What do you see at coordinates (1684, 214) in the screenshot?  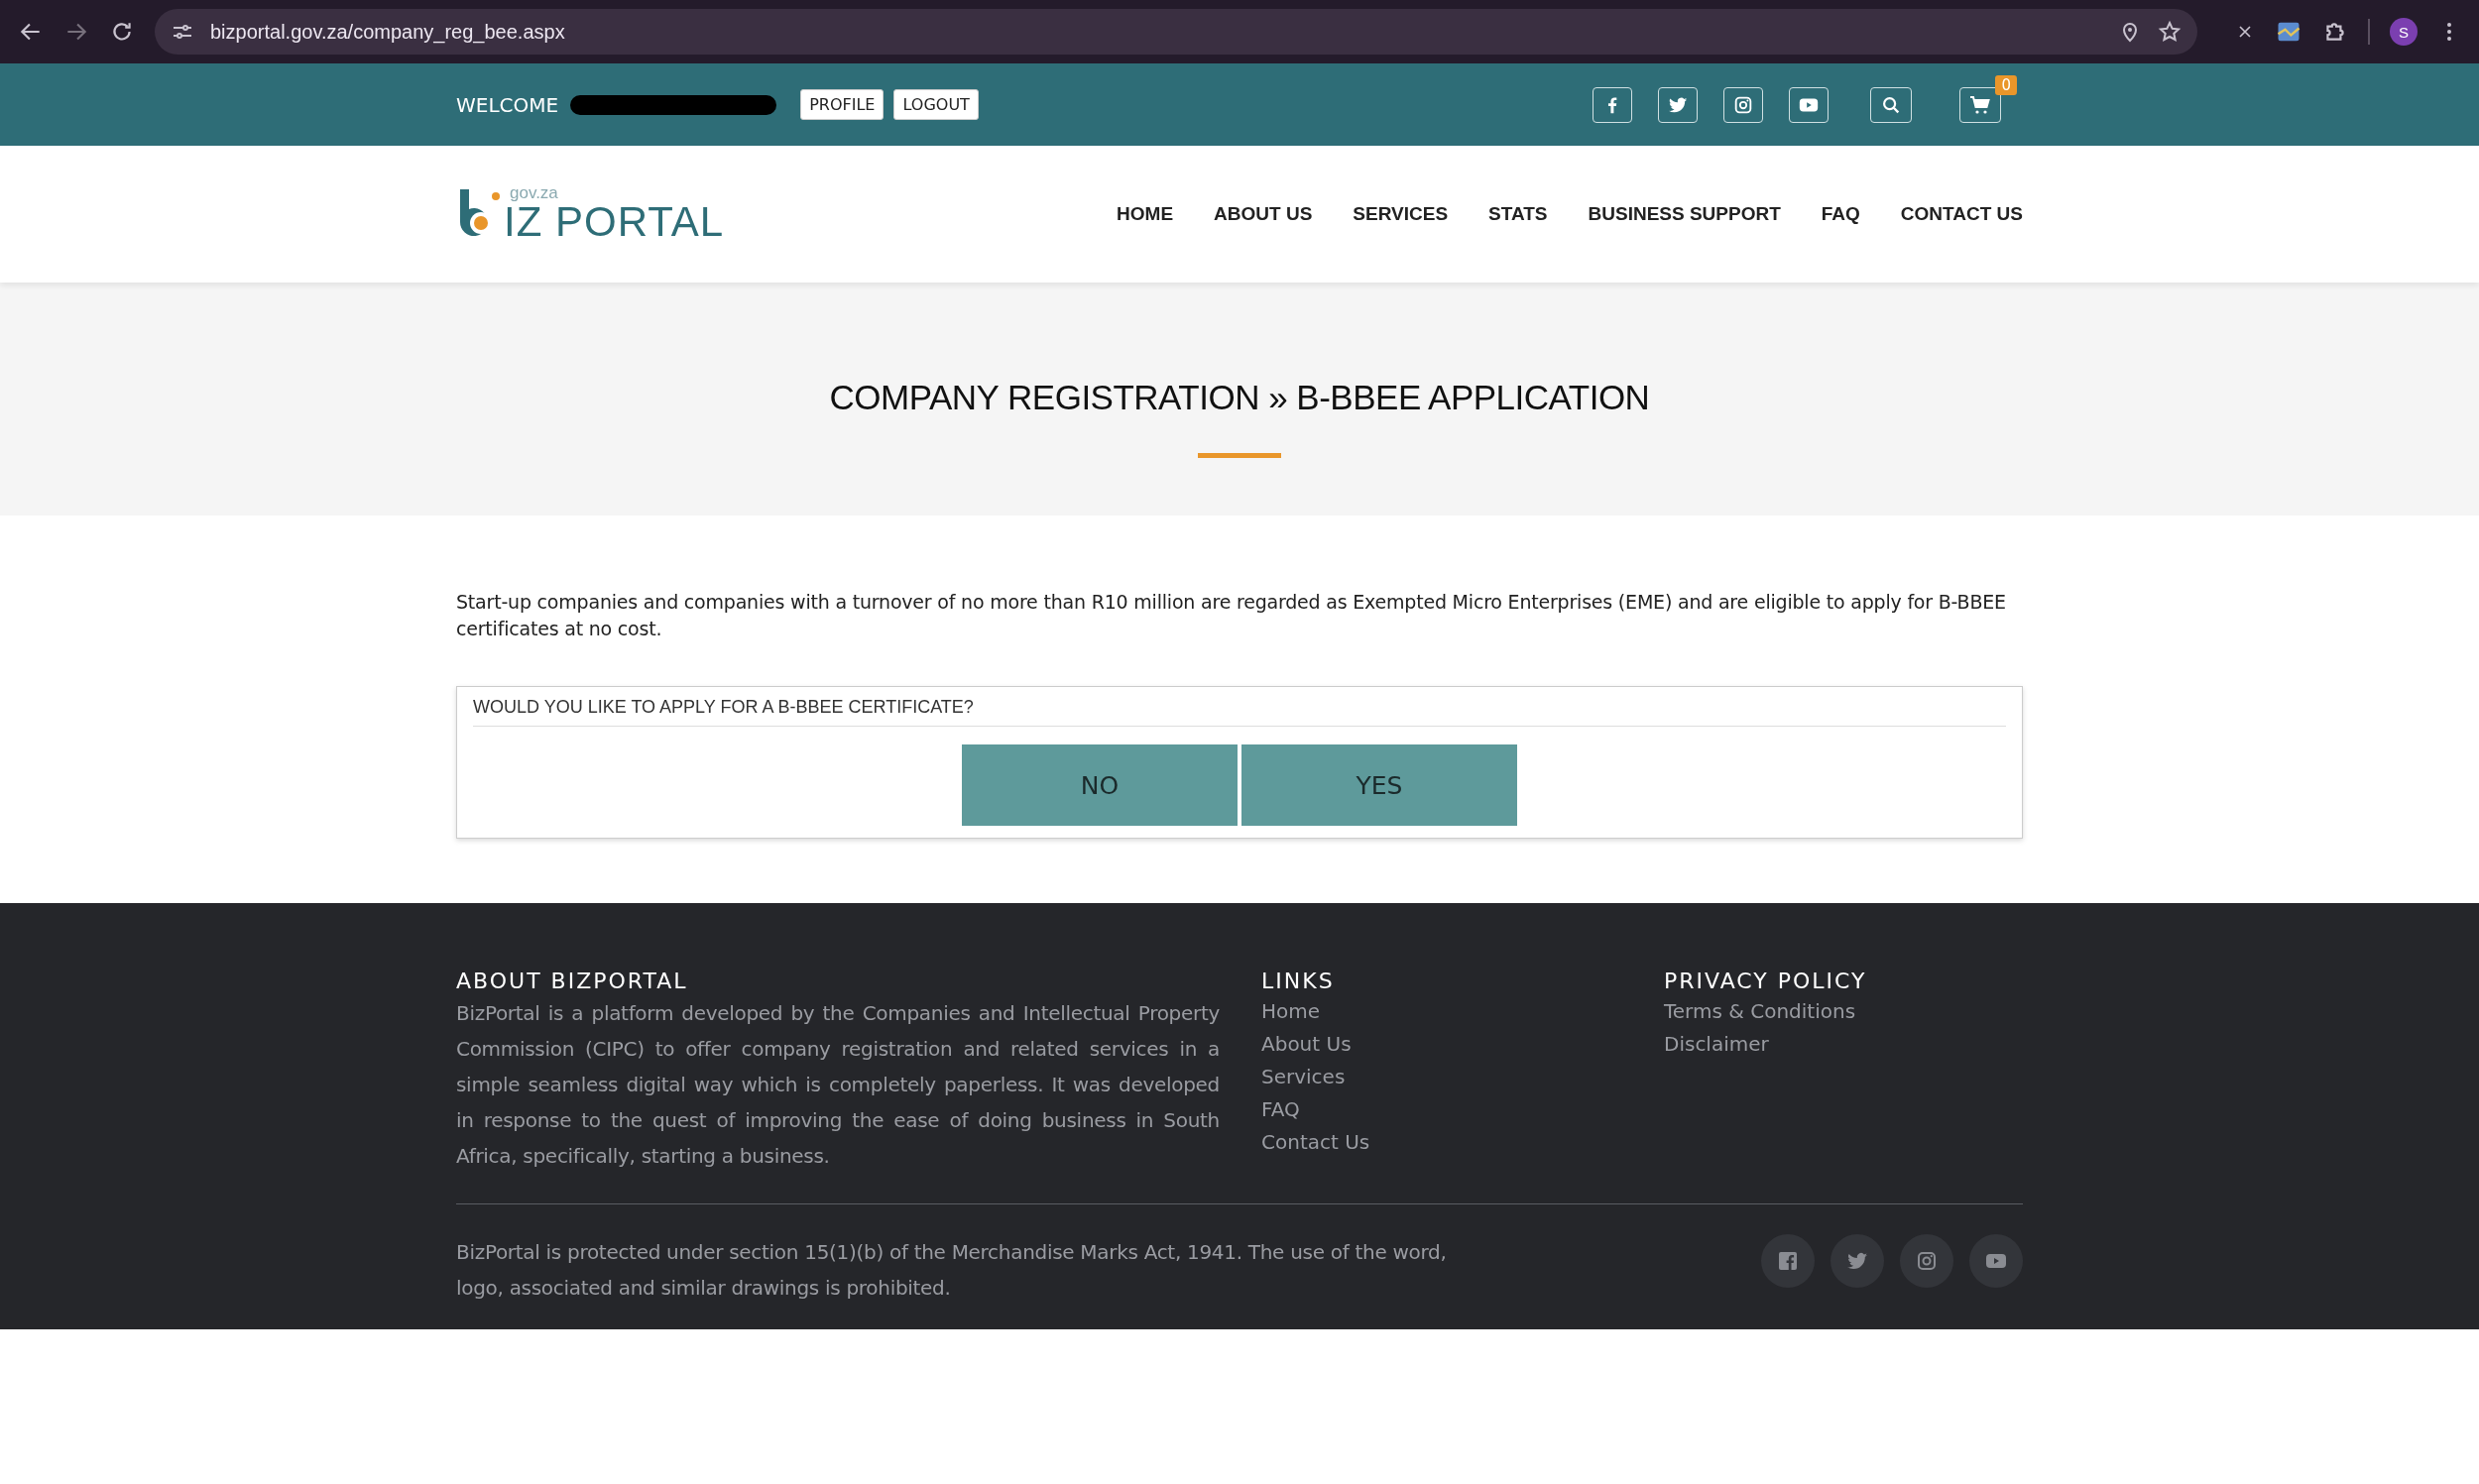 I see `nav-link: BUSINESS SUPPORT` at bounding box center [1684, 214].